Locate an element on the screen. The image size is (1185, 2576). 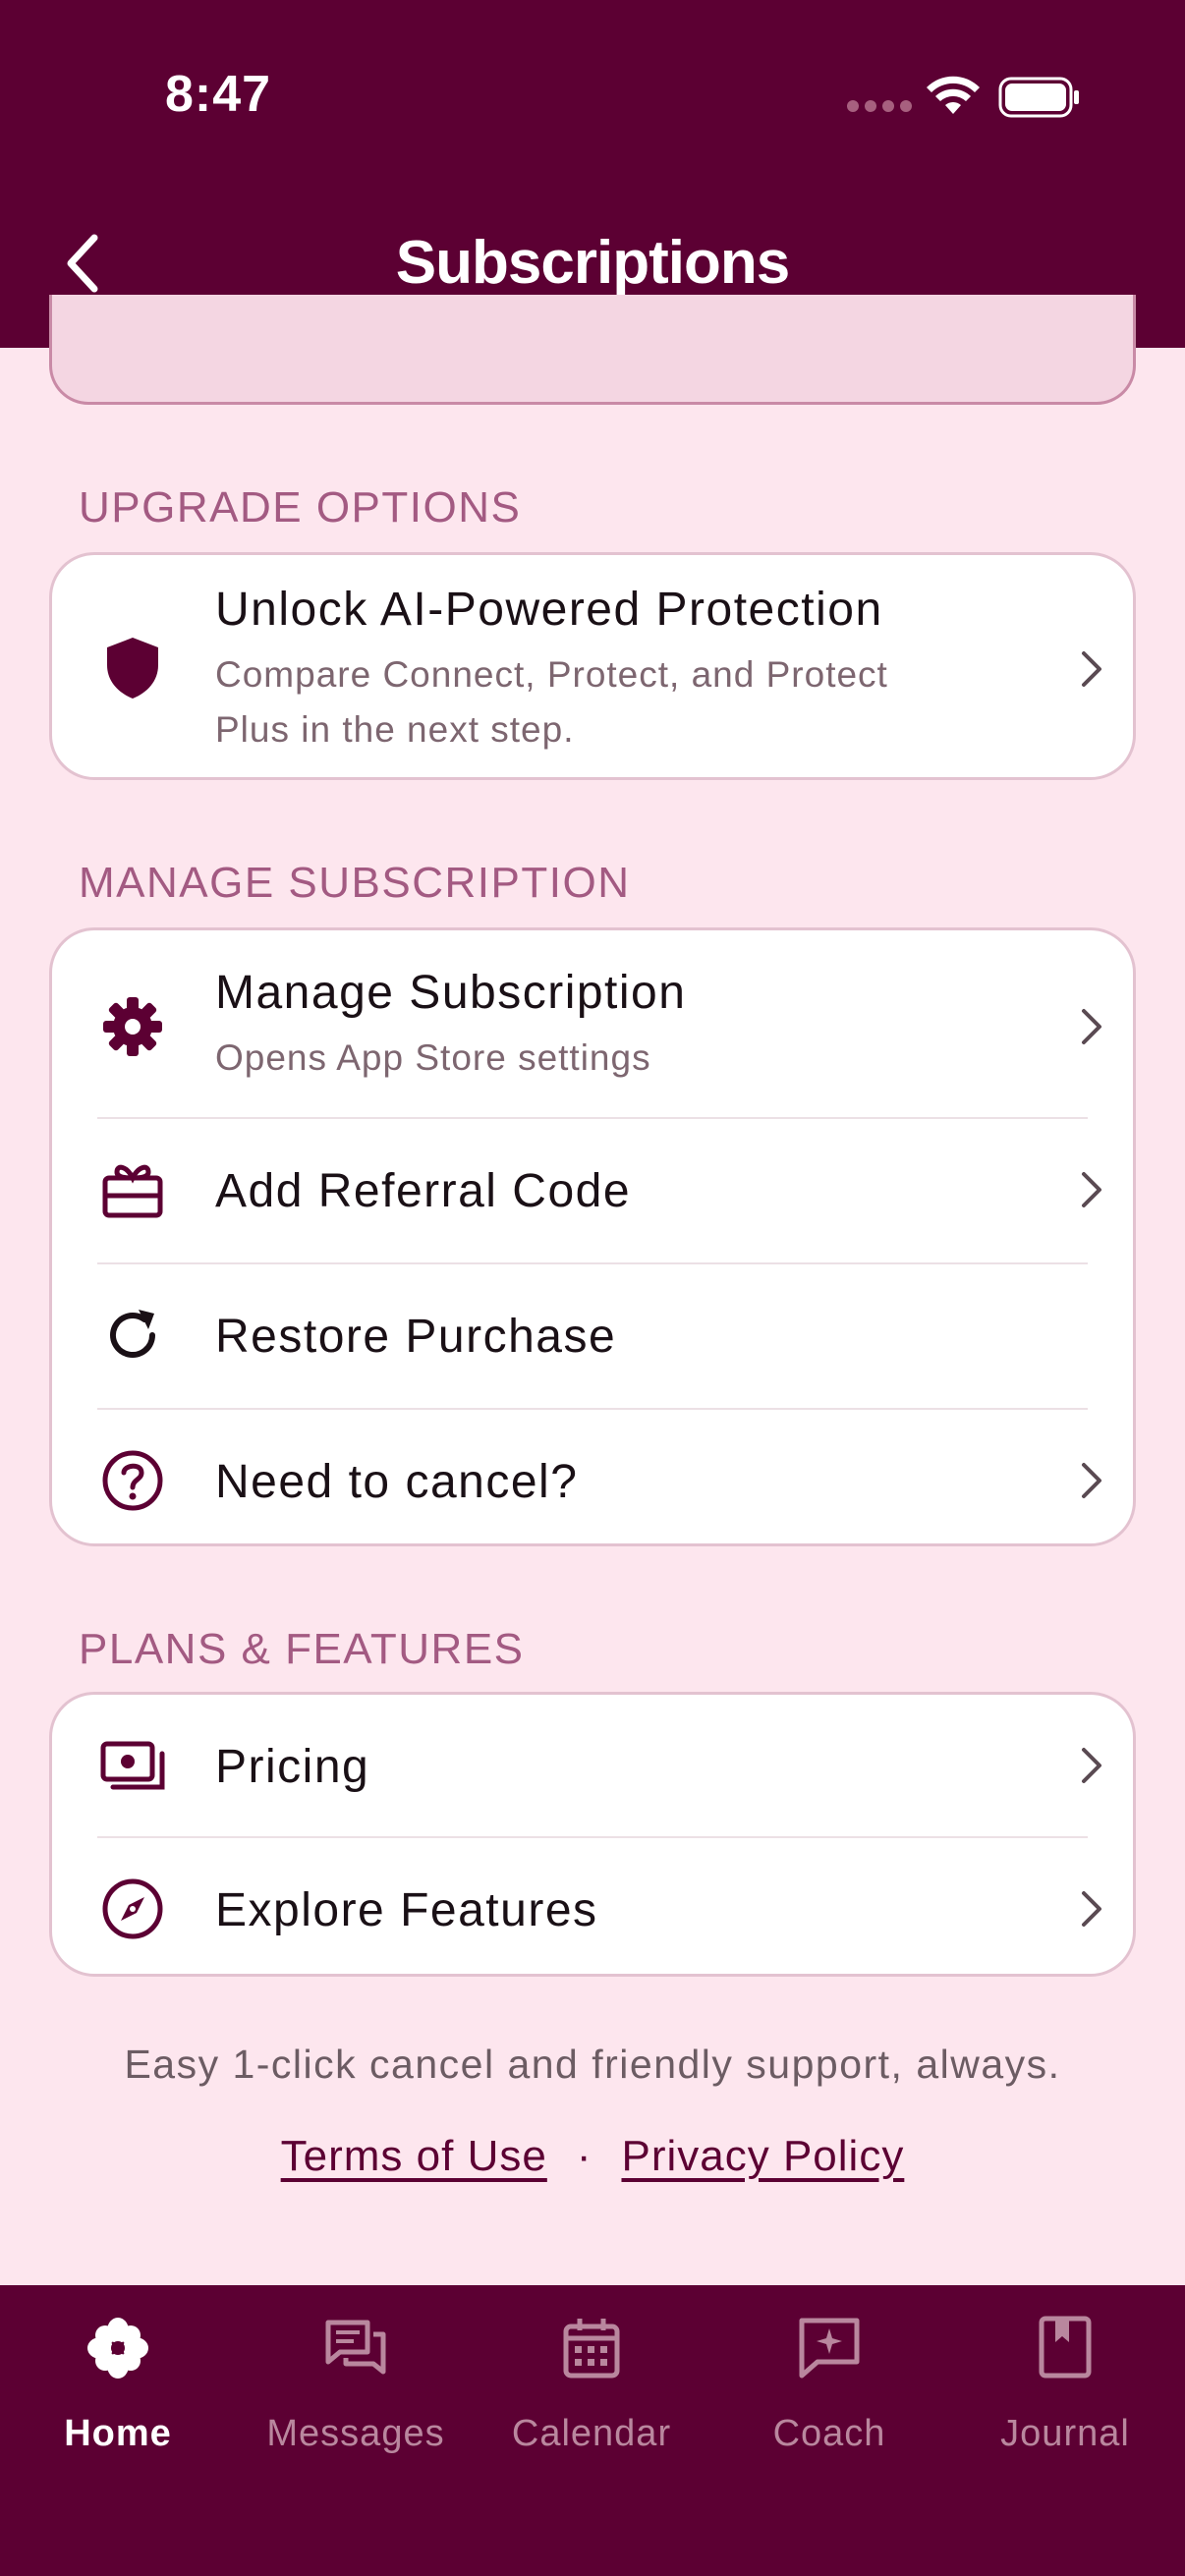
row-title: Manage Subscription is located at coordinates (451, 993).